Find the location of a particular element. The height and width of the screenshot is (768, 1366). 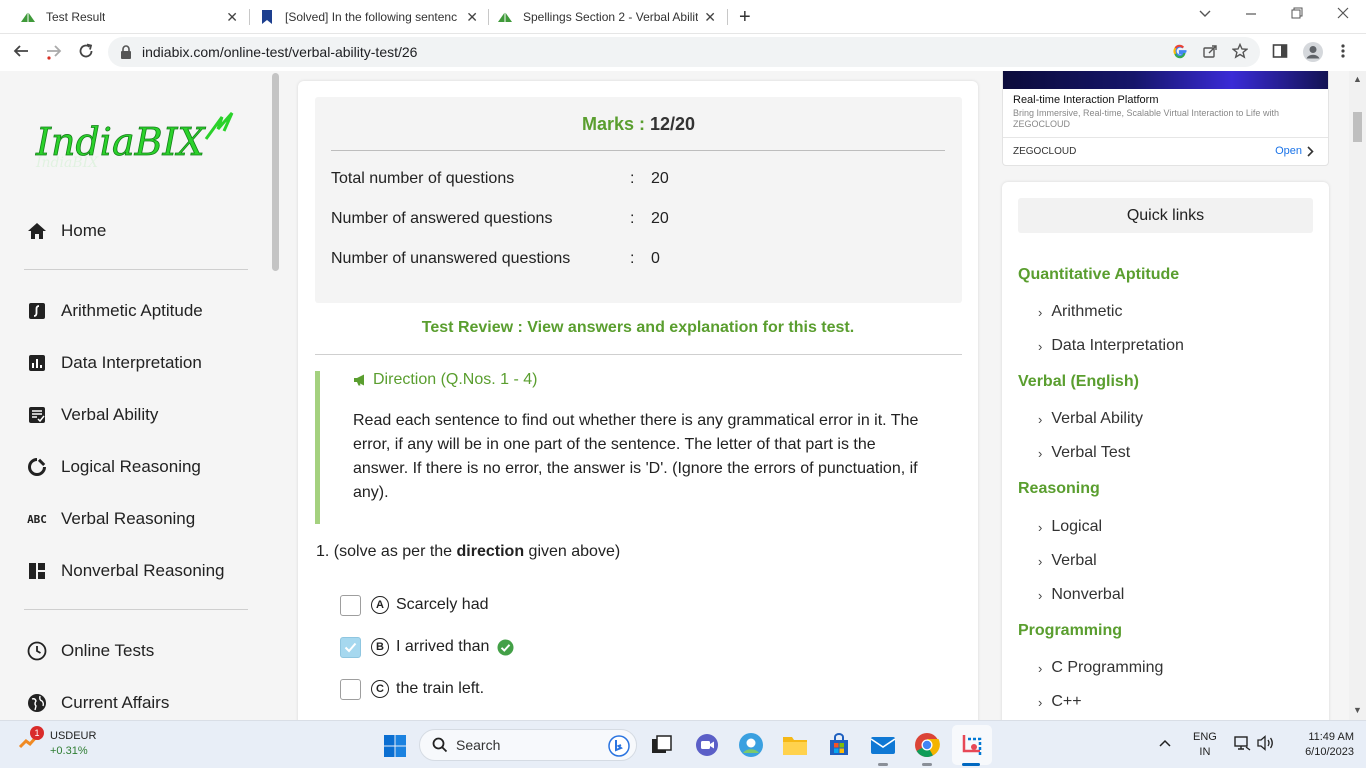

sidebar-item-verbal-reasoning: ABC Verbal Reasoning is located at coordinates (139, 519).